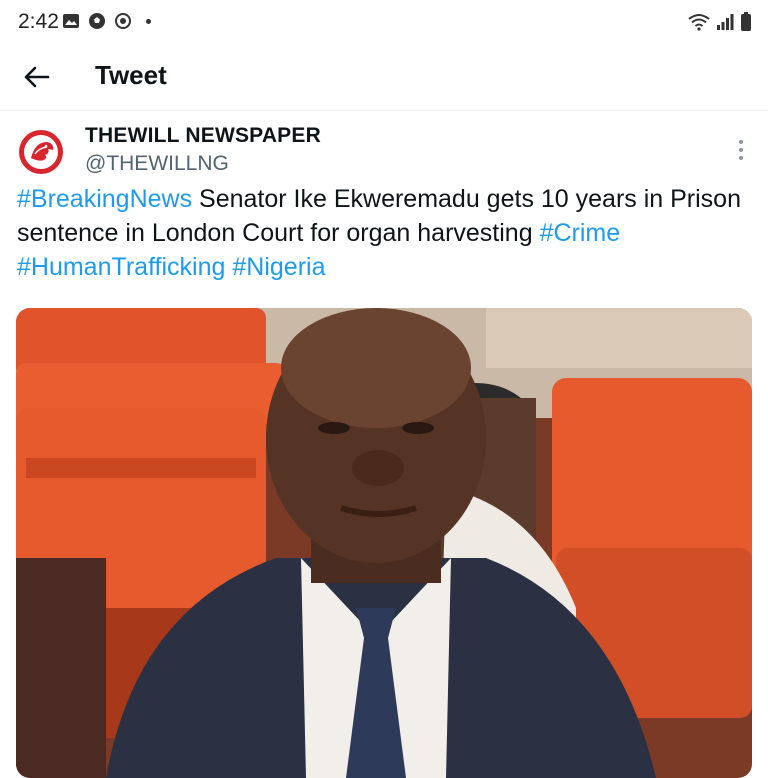 This screenshot has height=778, width=768. I want to click on wifi-icon, so click(699, 22).